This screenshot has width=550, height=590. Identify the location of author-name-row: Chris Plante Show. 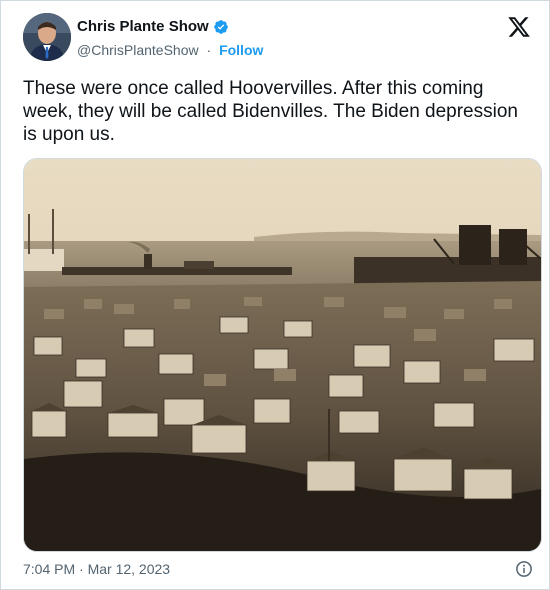
(153, 26).